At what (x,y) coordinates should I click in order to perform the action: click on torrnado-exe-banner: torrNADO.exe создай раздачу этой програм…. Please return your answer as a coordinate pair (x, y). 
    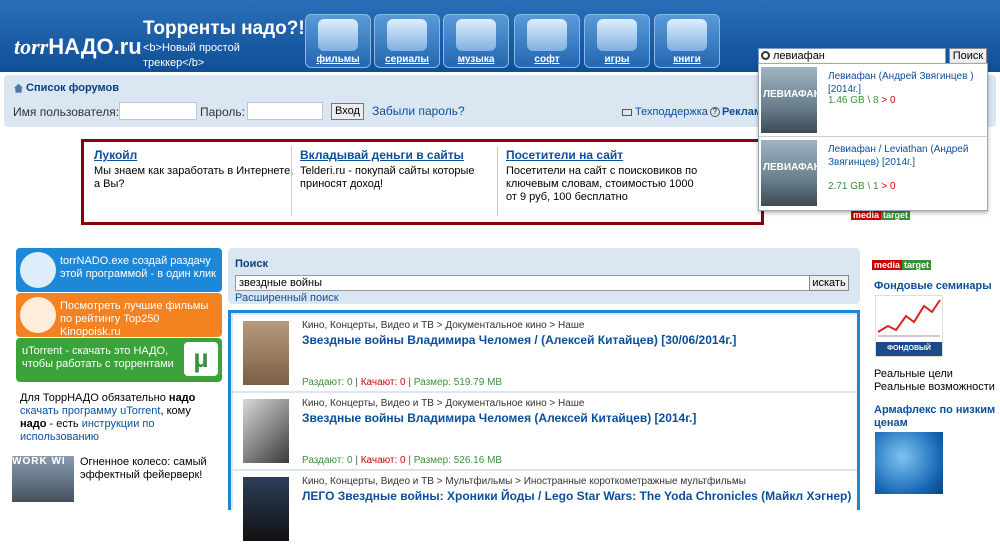
    Looking at the image, I should click on (119, 270).